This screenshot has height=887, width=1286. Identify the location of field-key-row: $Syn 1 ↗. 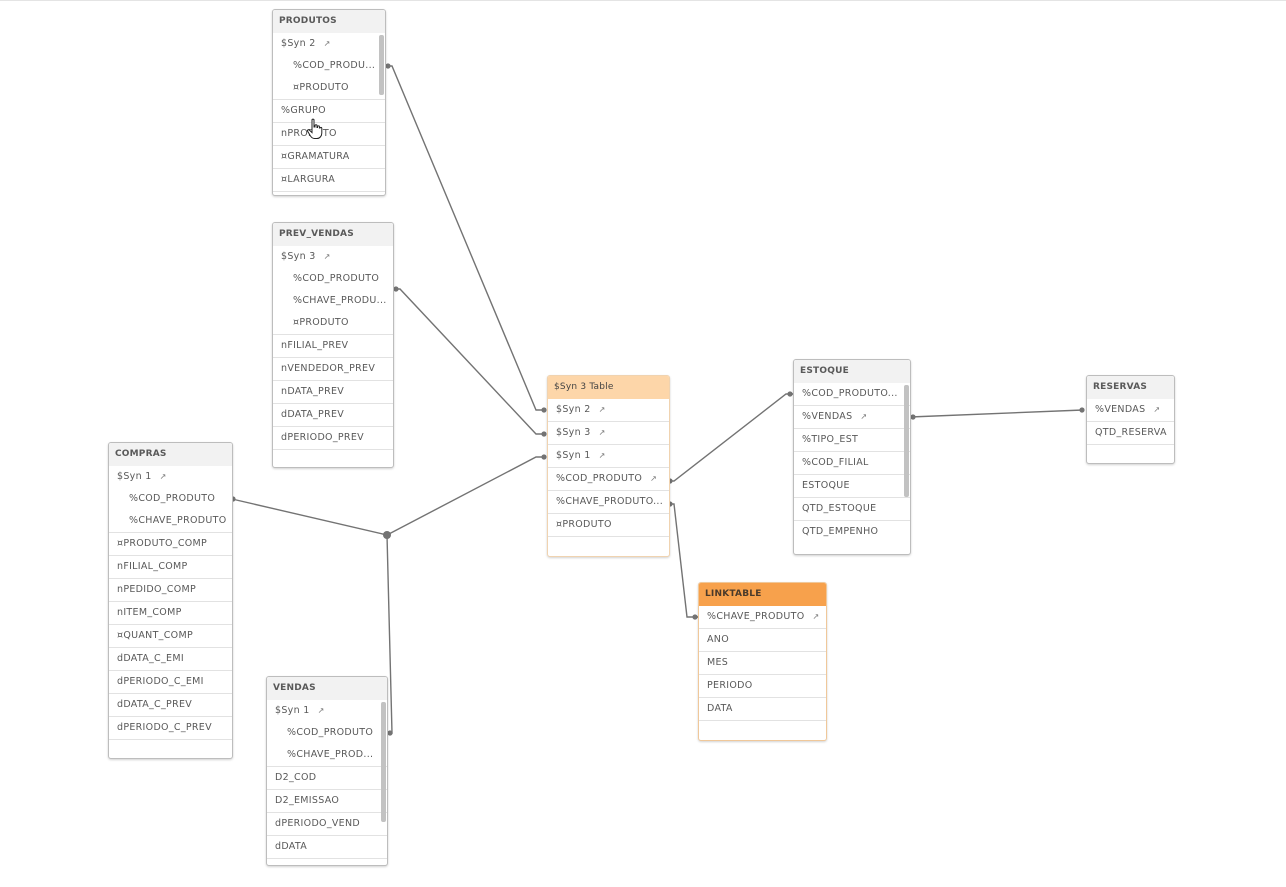
(608, 456).